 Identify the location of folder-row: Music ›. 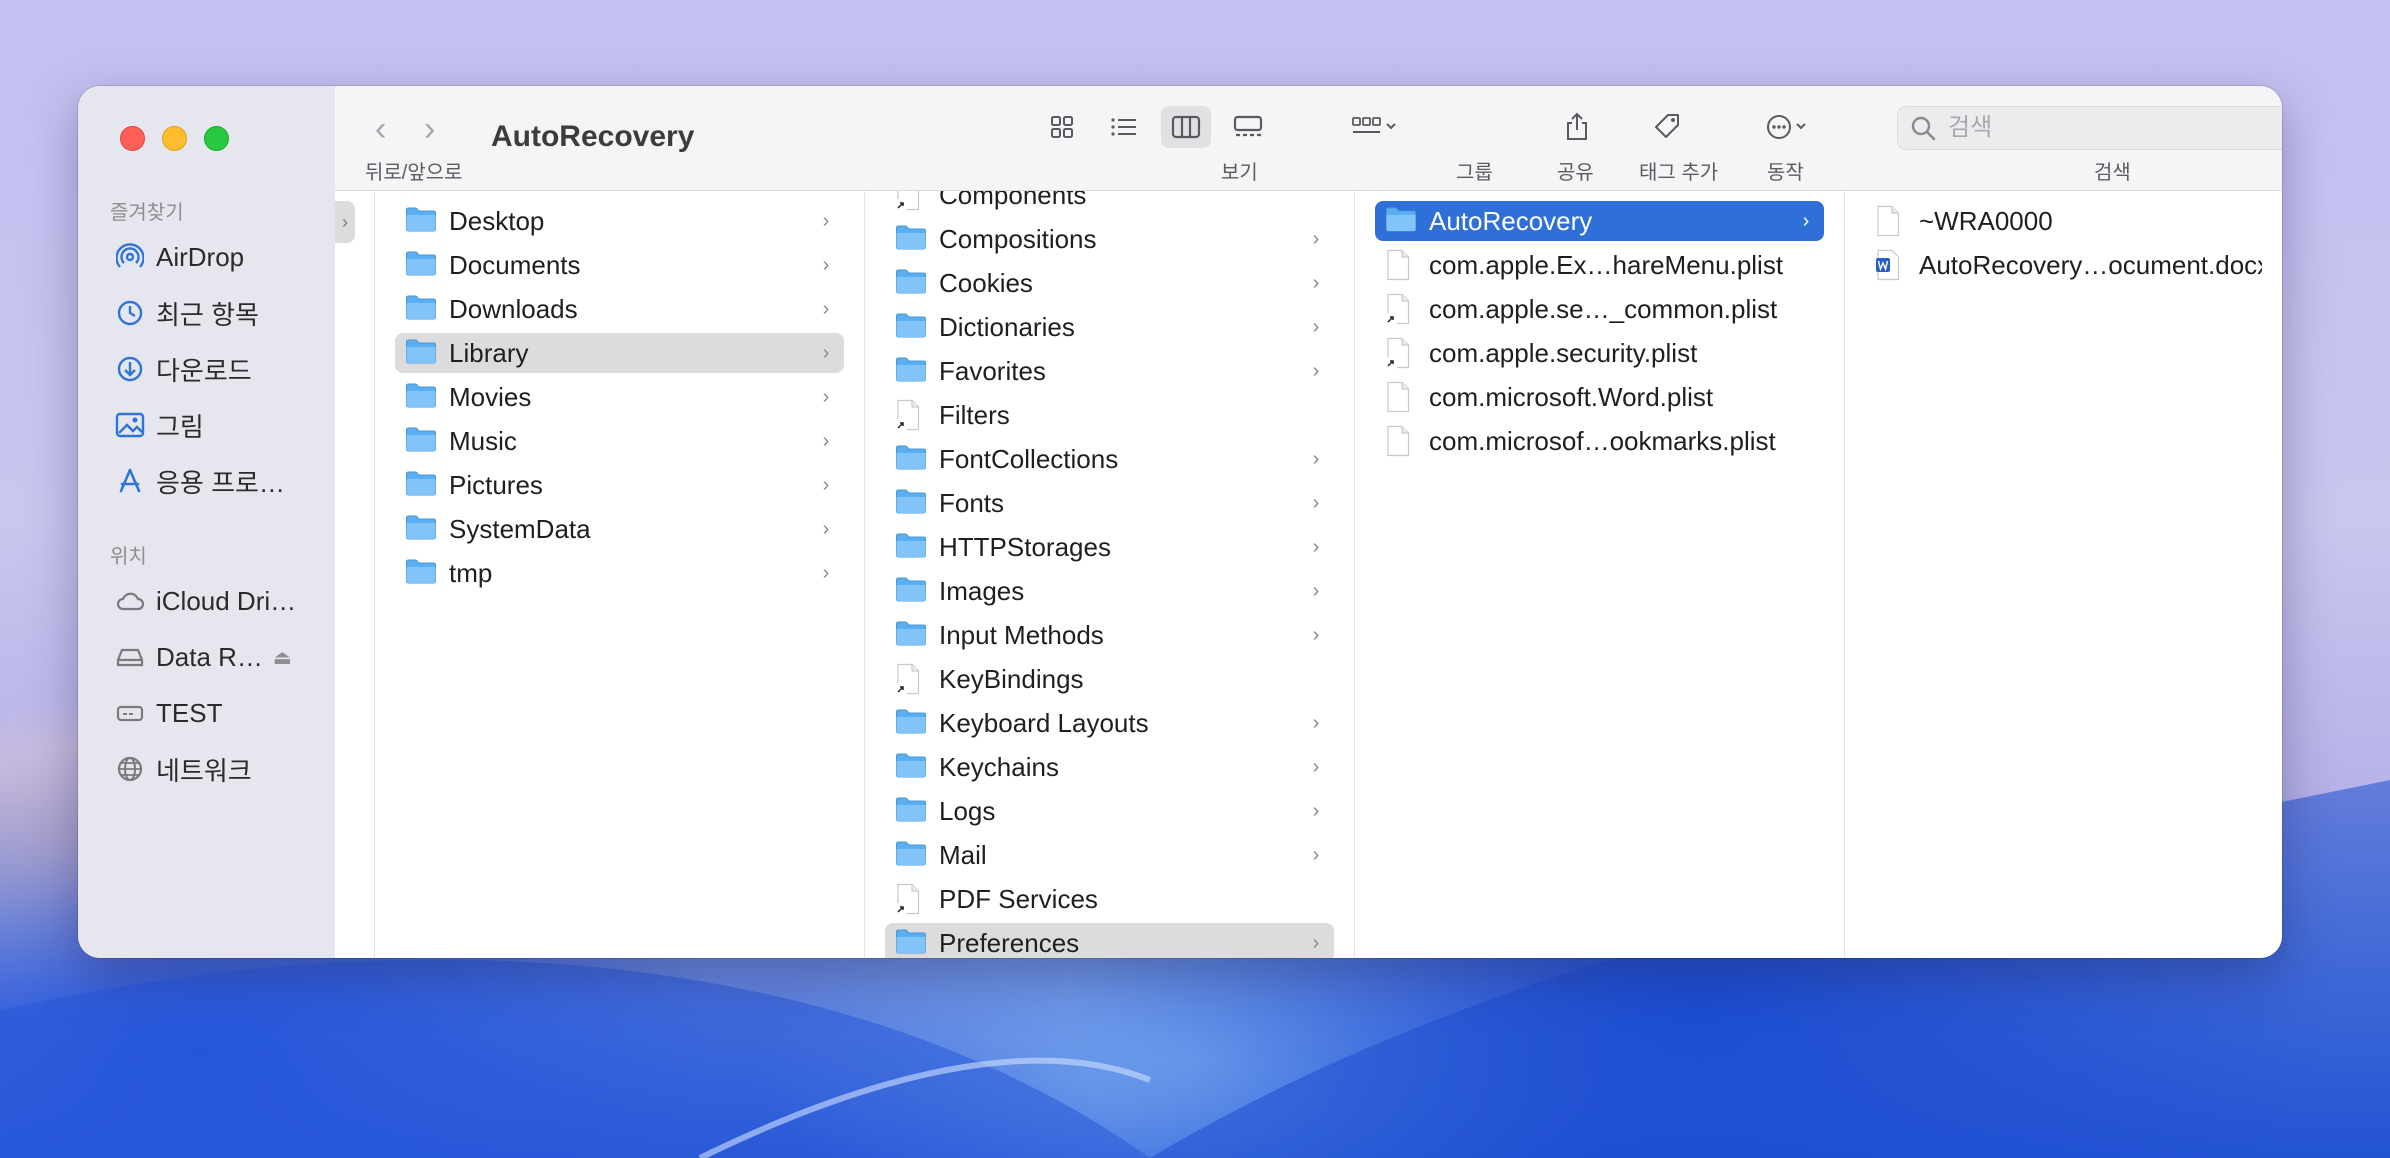
(619, 441).